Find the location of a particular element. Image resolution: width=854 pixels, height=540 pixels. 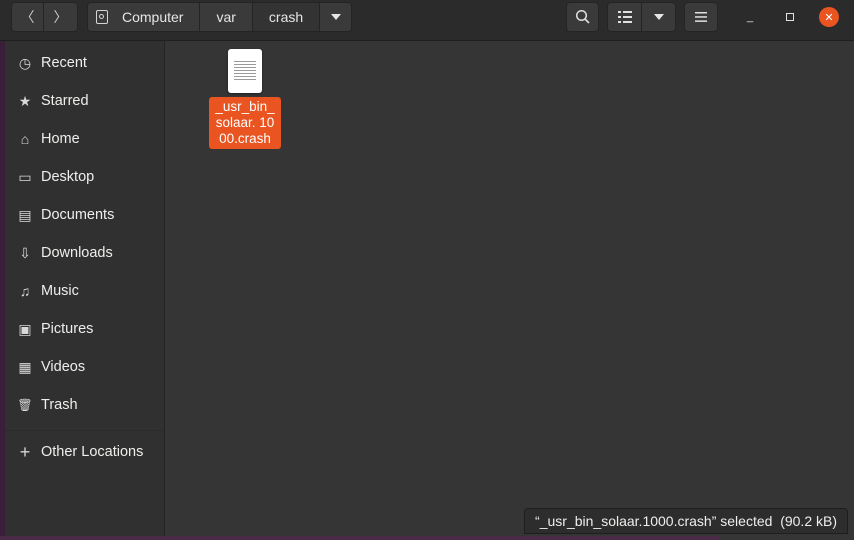

search-button is located at coordinates (582, 17).